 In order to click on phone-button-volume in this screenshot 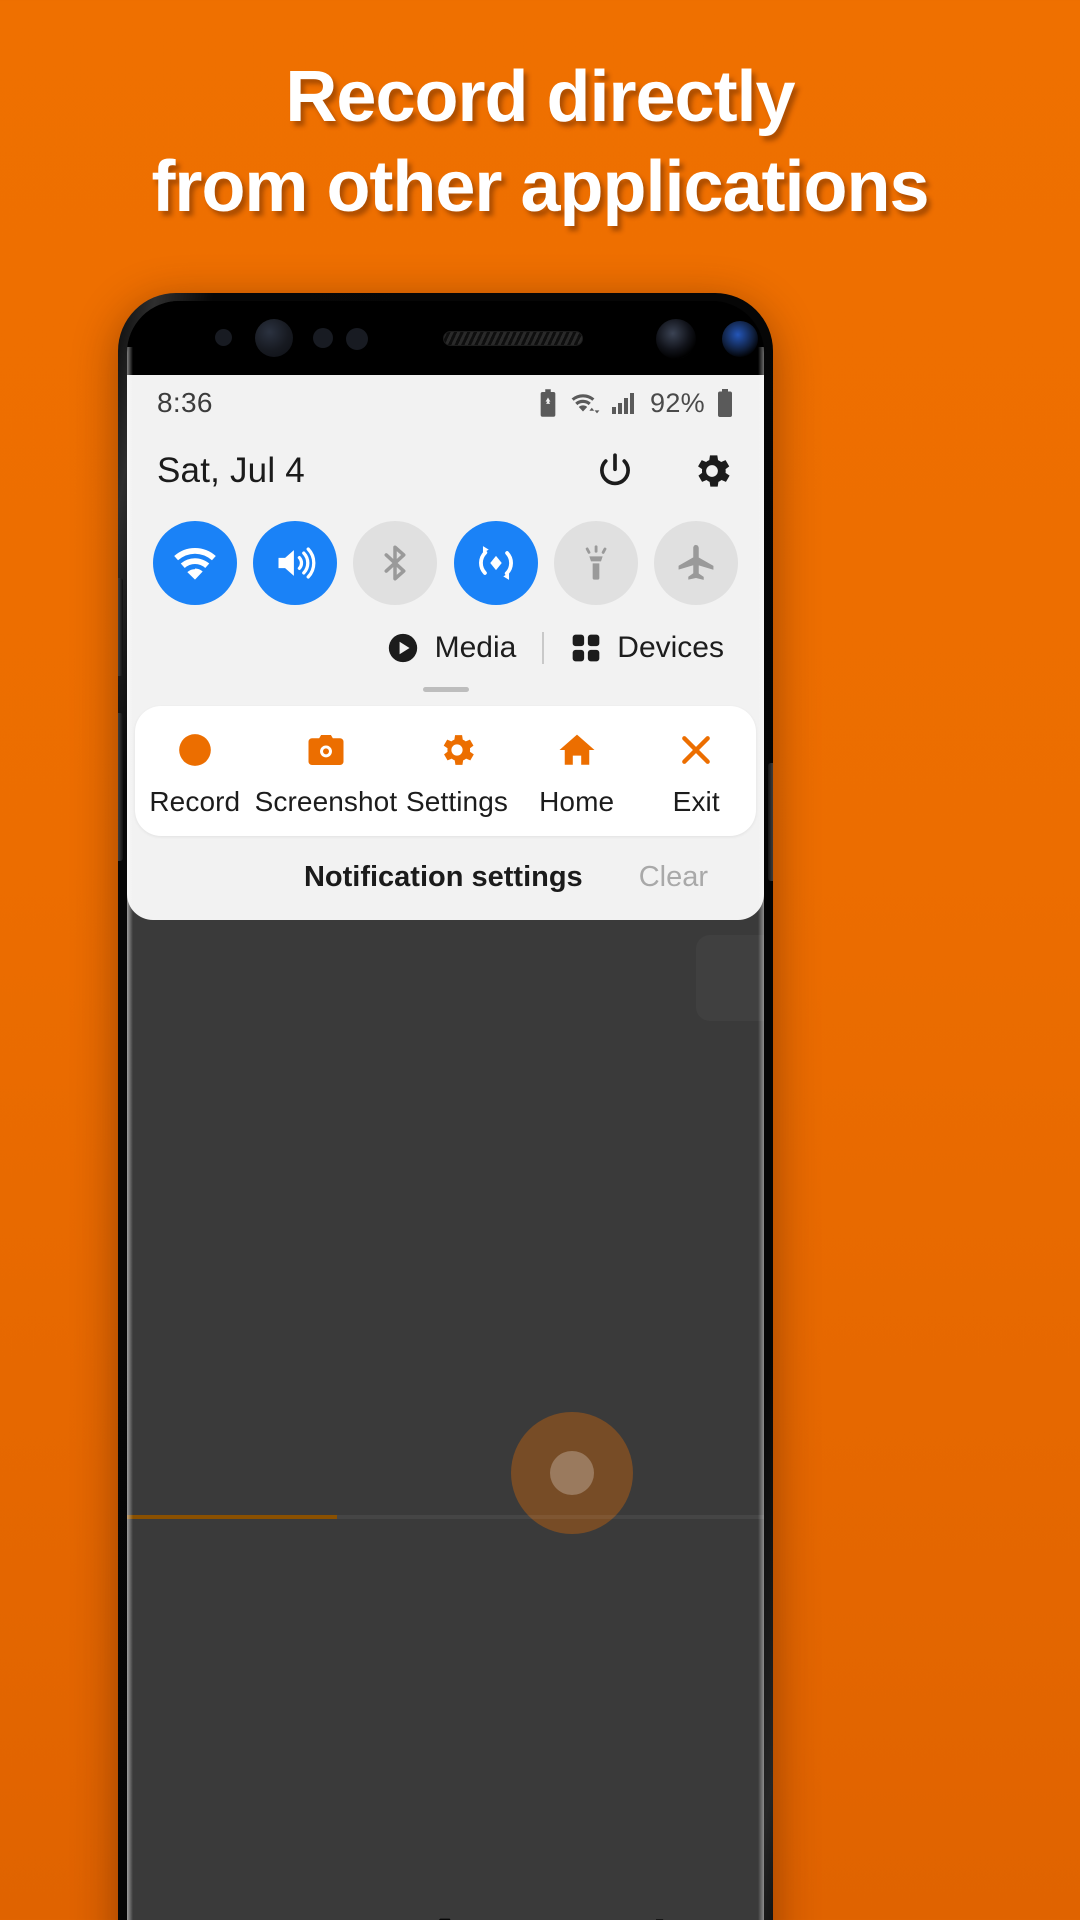, I will do `click(120, 787)`.